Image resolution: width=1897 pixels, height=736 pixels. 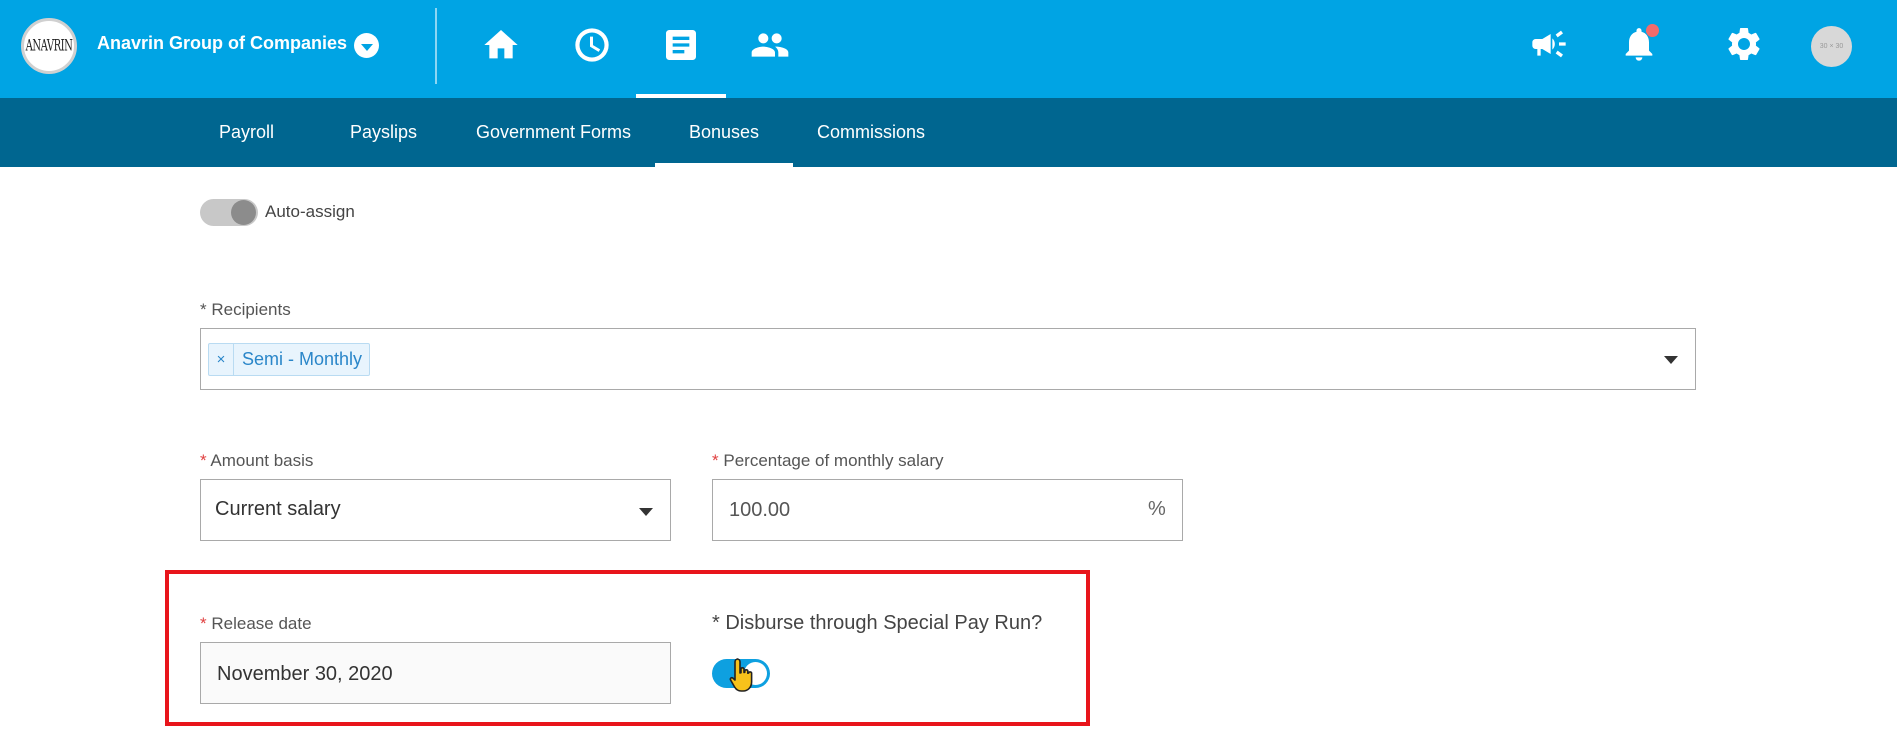 What do you see at coordinates (436, 46) in the screenshot?
I see `divider` at bounding box center [436, 46].